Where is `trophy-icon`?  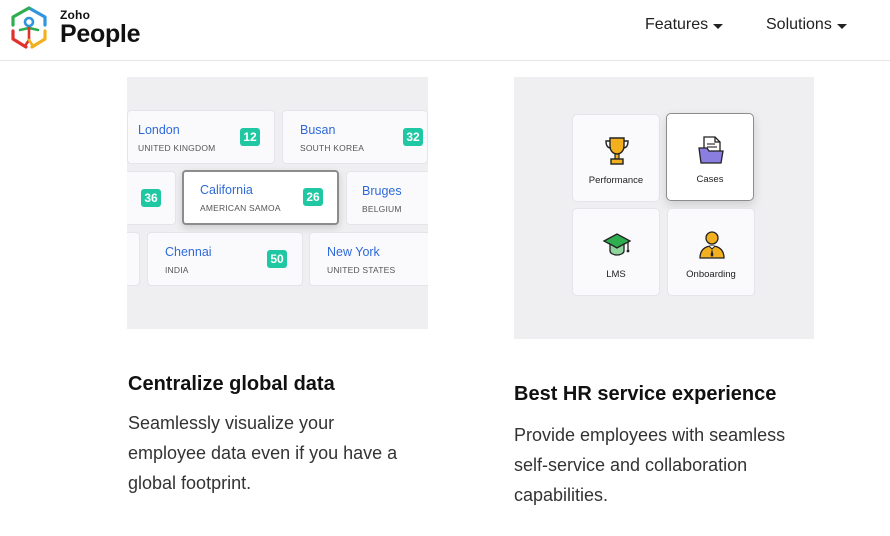
trophy-icon is located at coordinates (617, 151).